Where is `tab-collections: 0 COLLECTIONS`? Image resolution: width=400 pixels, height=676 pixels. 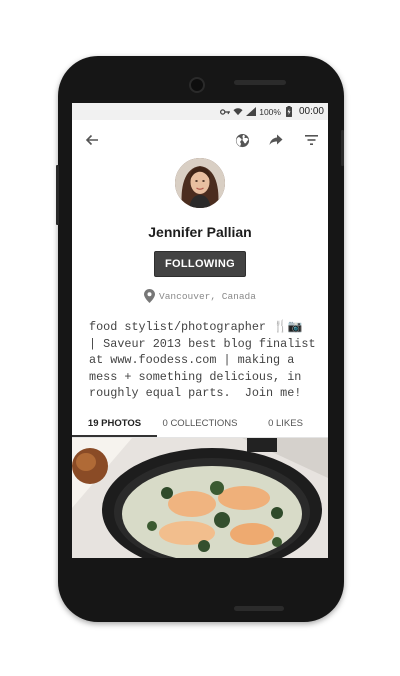 tab-collections: 0 COLLECTIONS is located at coordinates (200, 423).